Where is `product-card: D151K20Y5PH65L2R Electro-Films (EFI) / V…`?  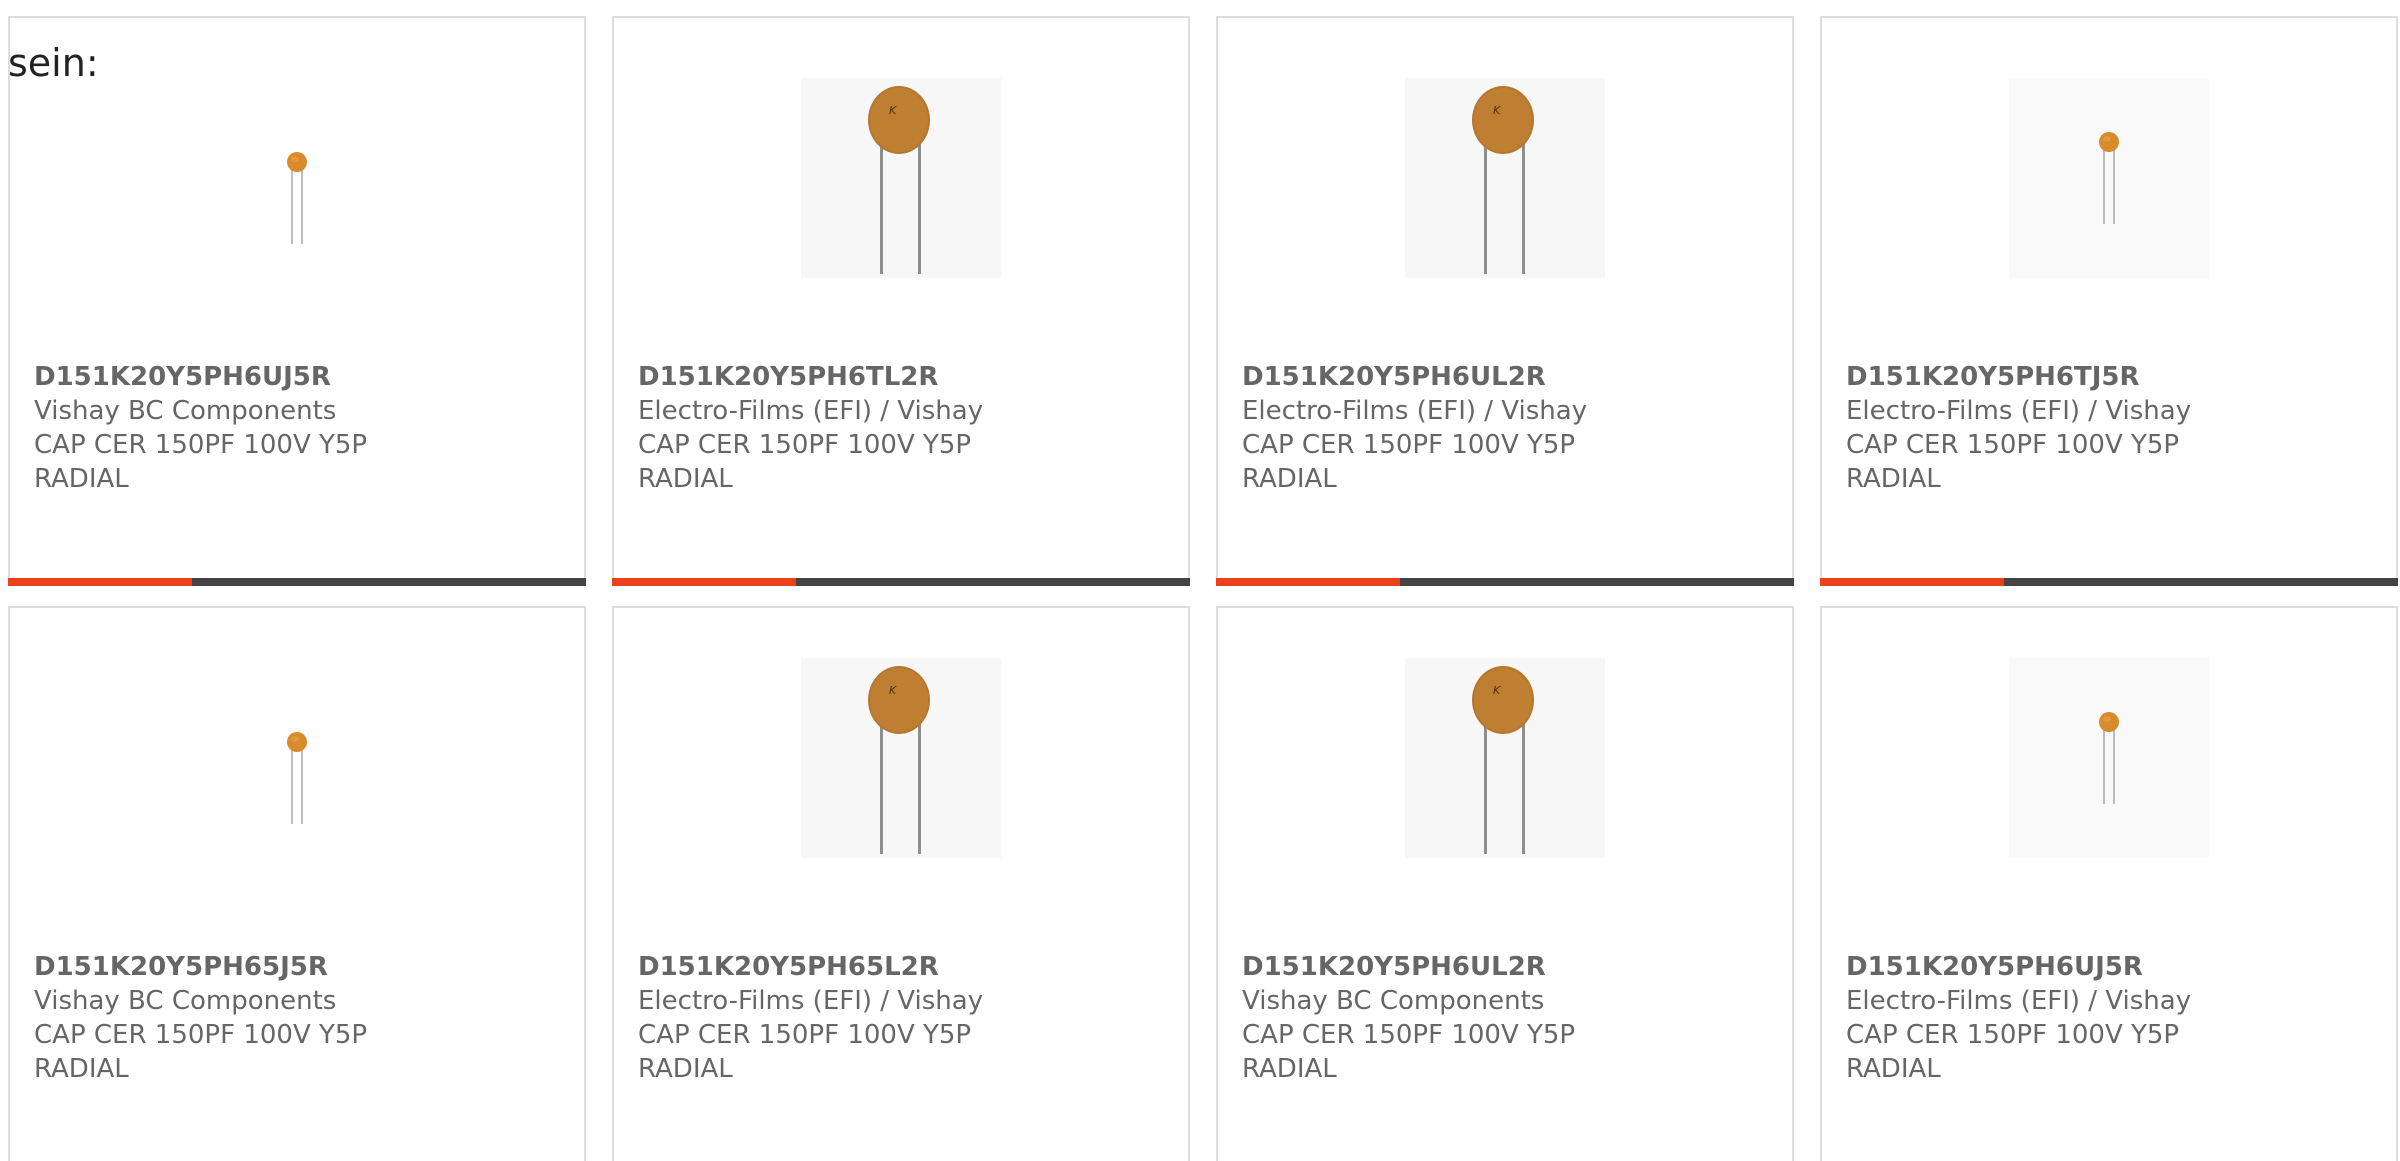
product-card: D151K20Y5PH65L2R Electro-Films (EFI) / V… is located at coordinates (901, 883).